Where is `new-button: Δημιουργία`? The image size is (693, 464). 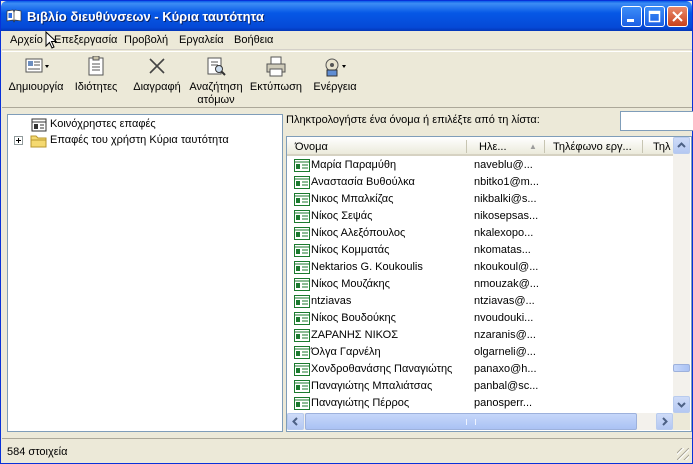
new-button: Δημιουργία is located at coordinates (36, 80).